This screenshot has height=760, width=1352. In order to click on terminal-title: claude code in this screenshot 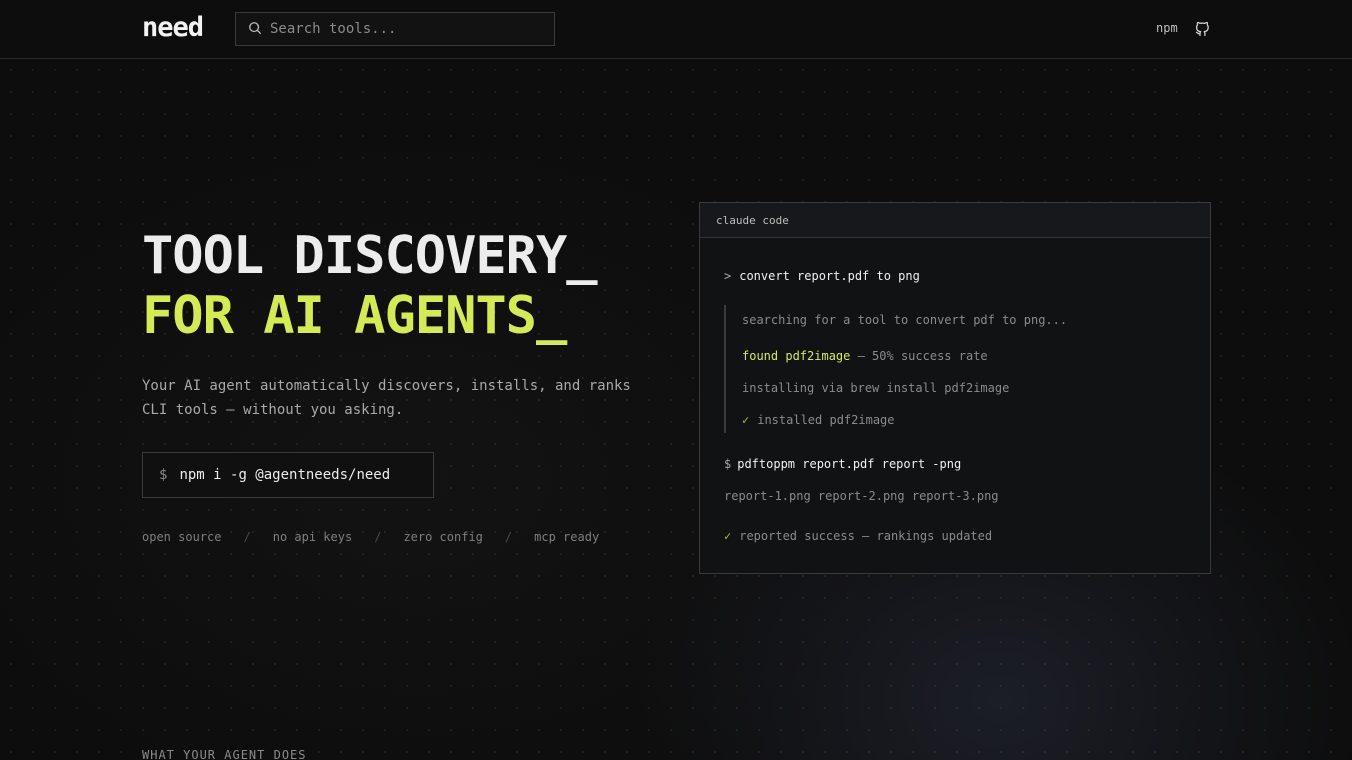, I will do `click(955, 220)`.